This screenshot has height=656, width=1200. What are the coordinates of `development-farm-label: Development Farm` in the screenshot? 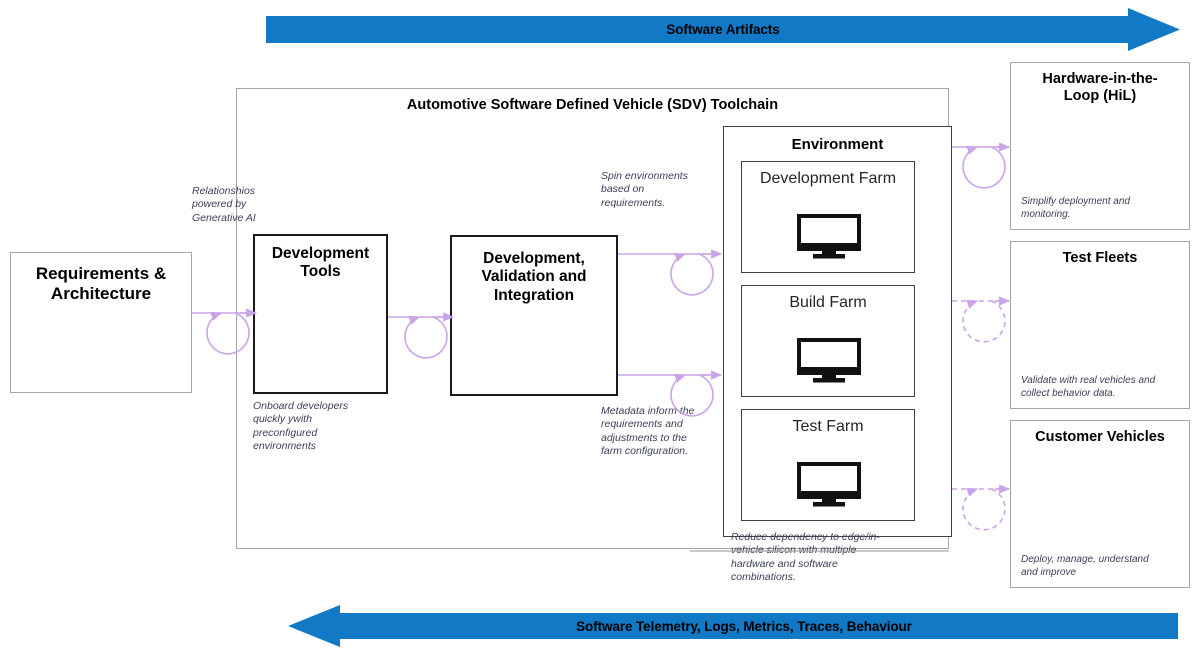 It's located at (828, 178).